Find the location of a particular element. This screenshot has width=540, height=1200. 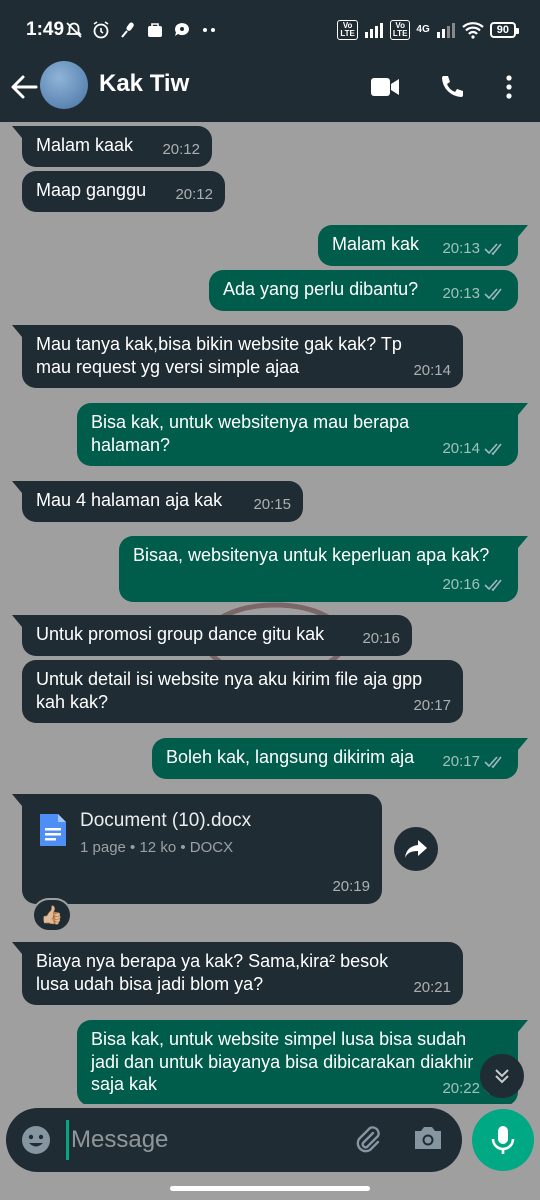

reaction-badge: 👍🏼 is located at coordinates (52, 915).